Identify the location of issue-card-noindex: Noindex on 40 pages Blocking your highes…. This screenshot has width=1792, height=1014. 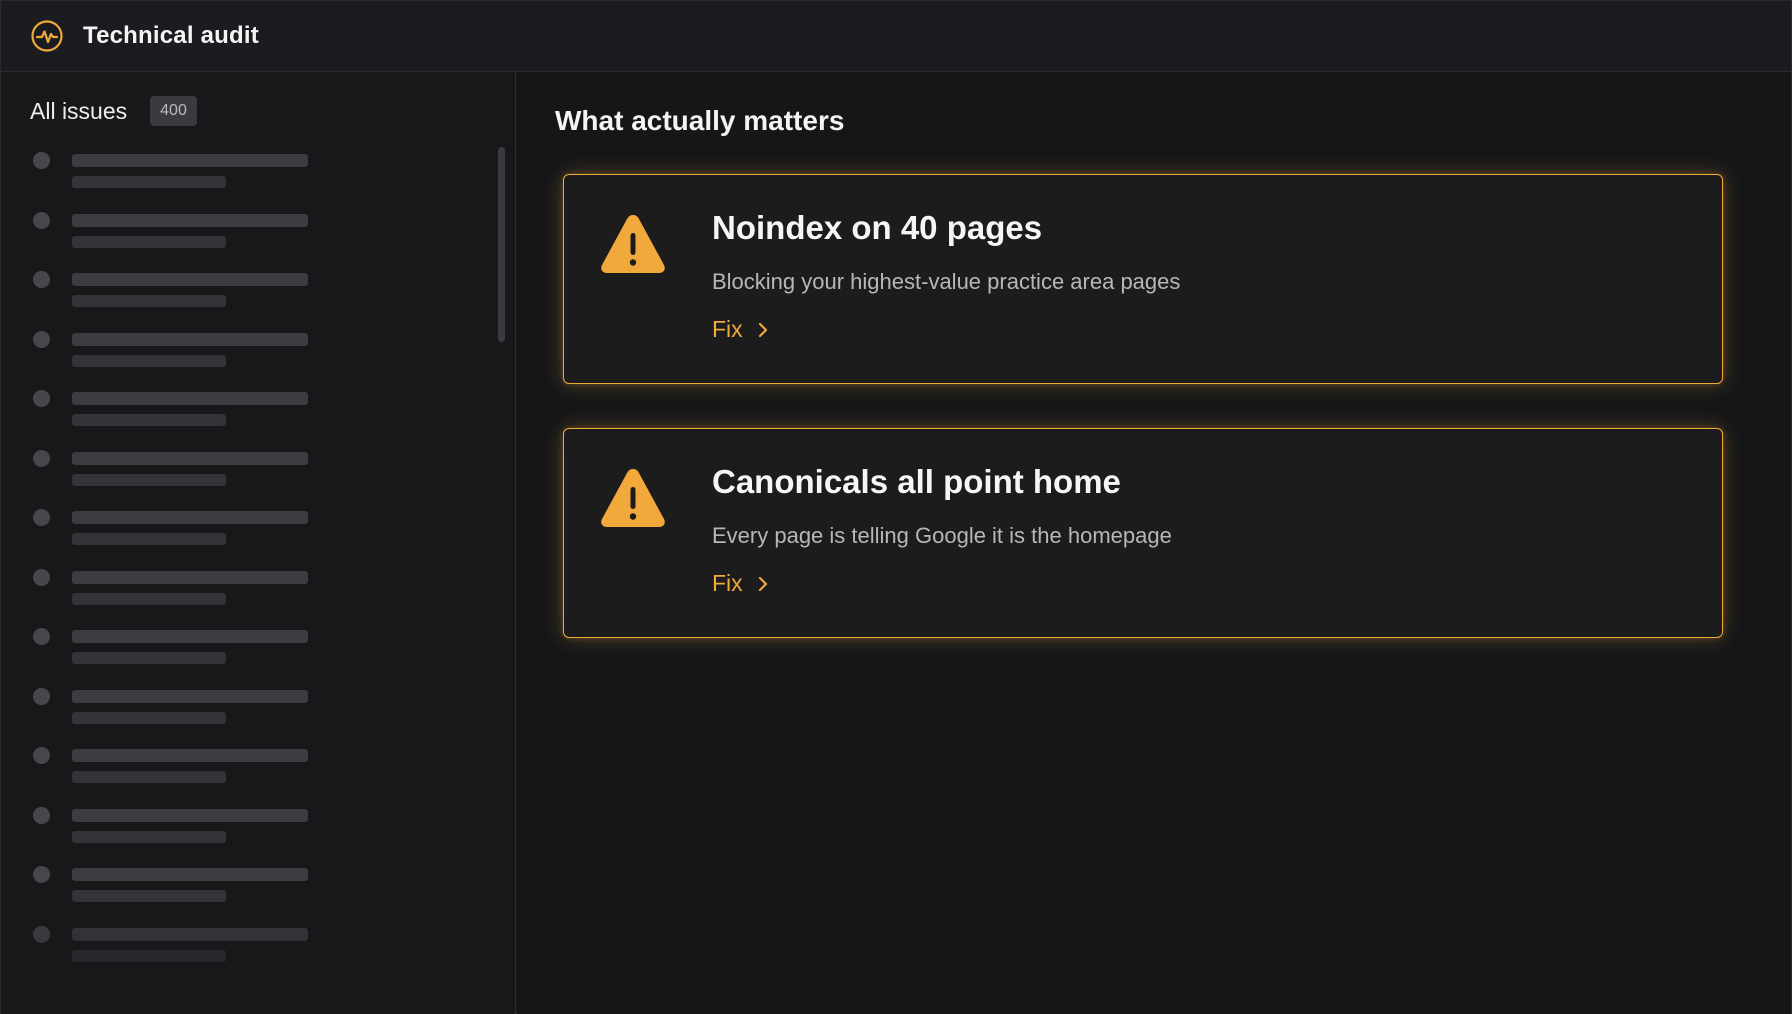
(1143, 279).